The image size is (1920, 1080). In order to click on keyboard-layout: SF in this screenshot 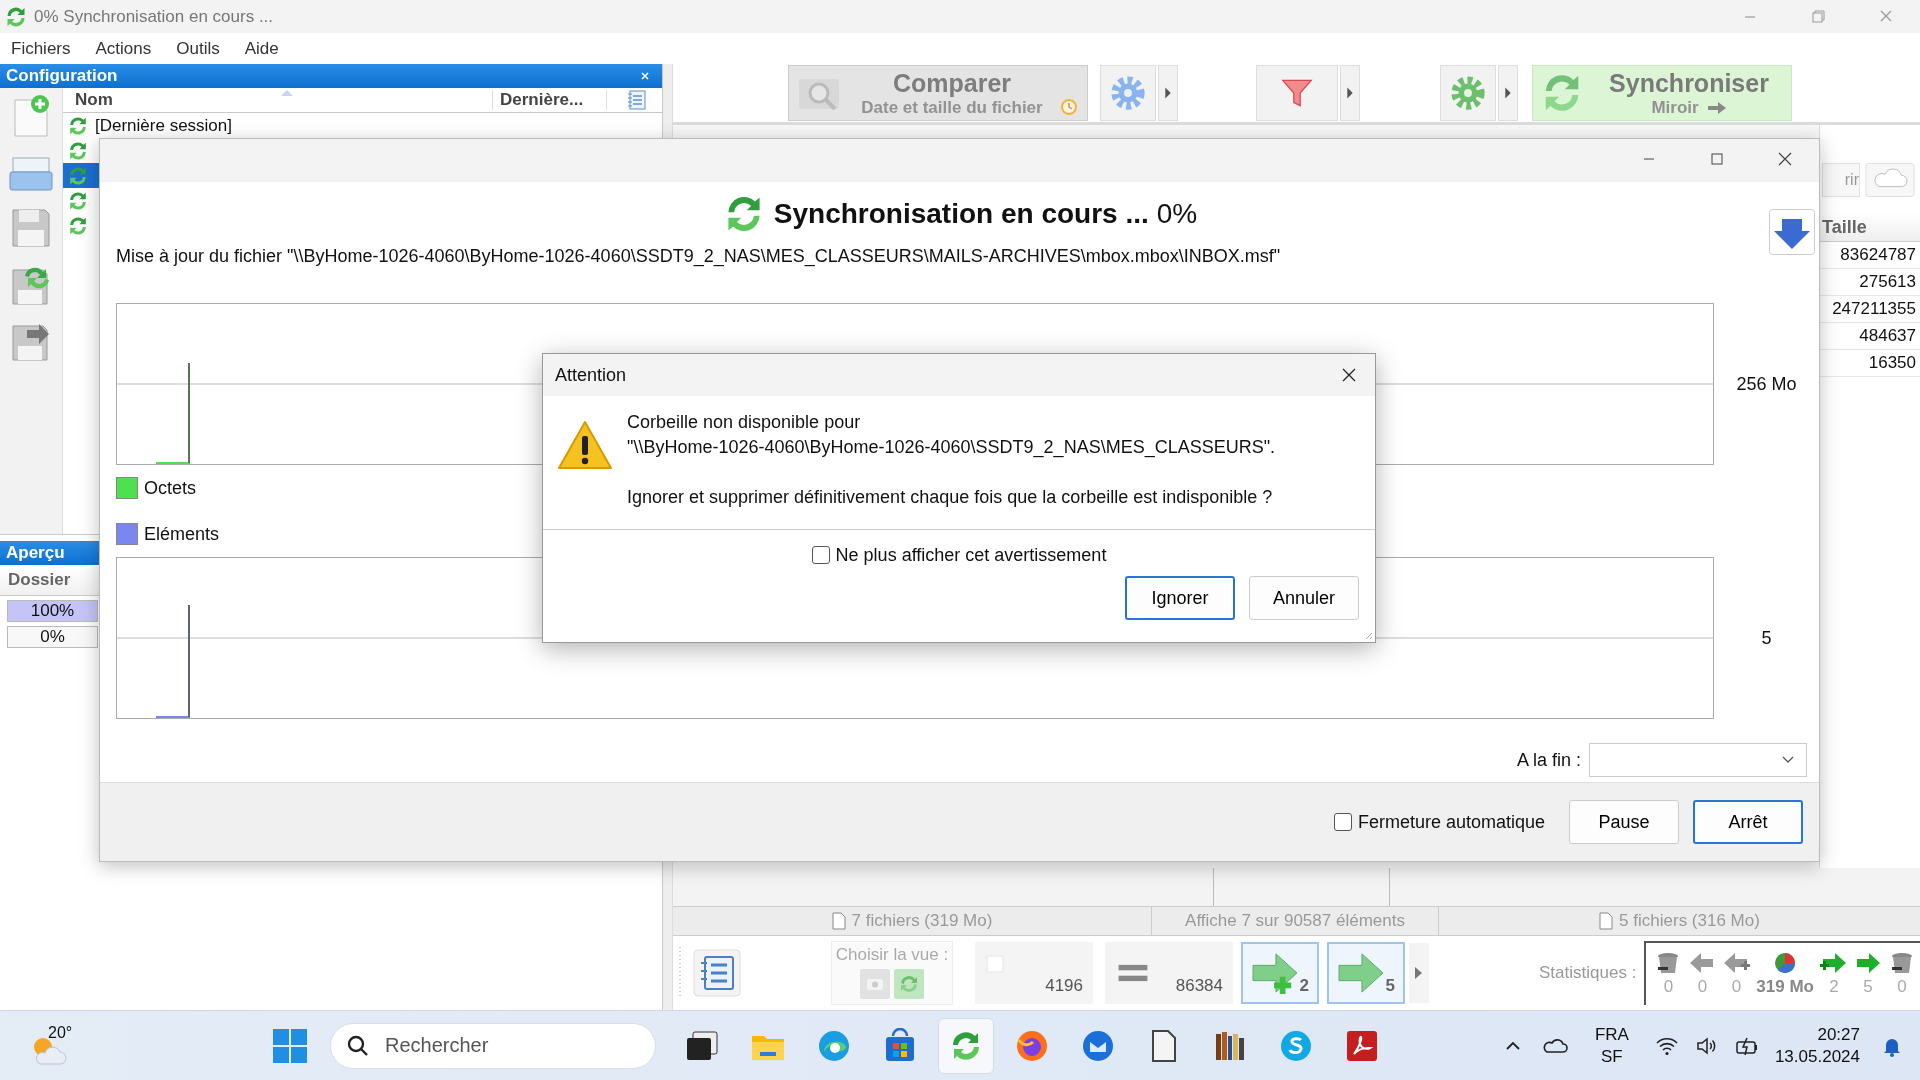, I will do `click(1612, 1056)`.